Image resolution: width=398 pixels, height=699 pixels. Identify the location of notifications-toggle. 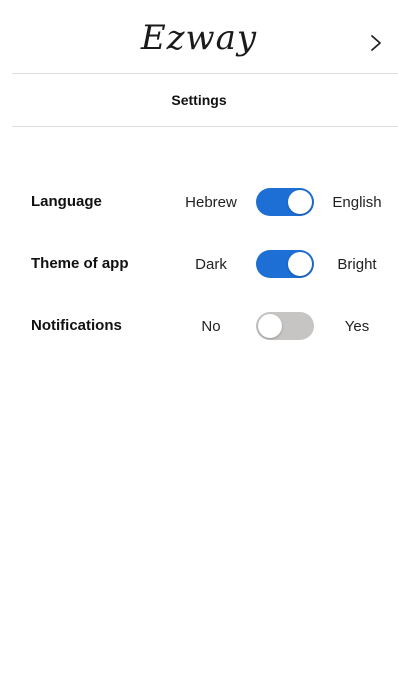
(285, 326).